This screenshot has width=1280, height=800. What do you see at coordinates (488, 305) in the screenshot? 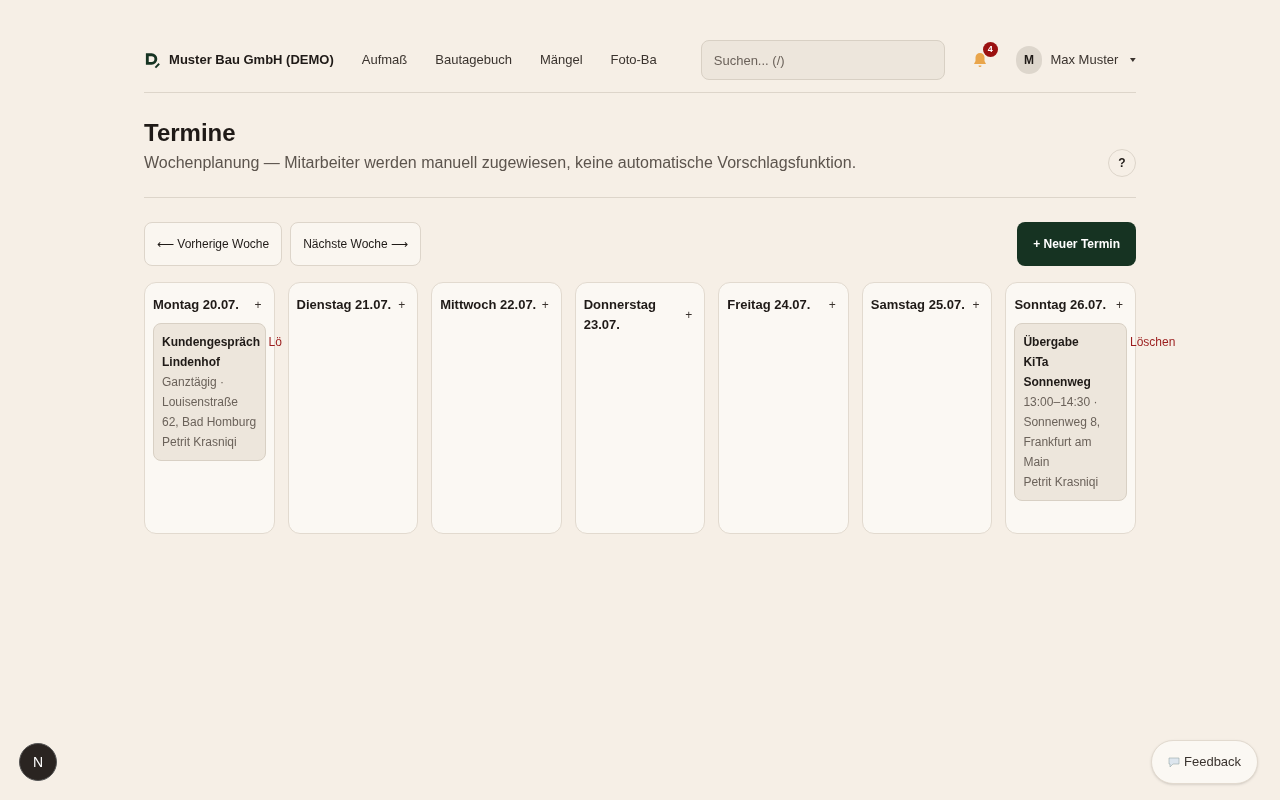
I see `day-label: Mittwoch 22.07.` at bounding box center [488, 305].